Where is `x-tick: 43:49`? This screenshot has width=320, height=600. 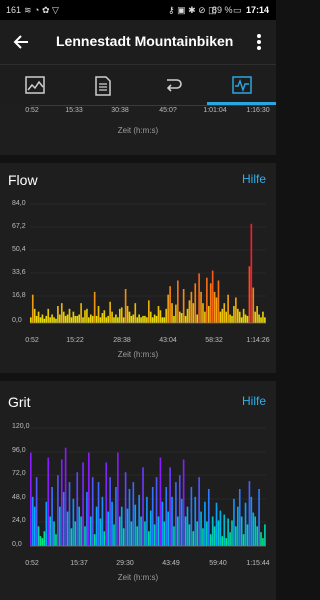 x-tick: 43:49 is located at coordinates (171, 563).